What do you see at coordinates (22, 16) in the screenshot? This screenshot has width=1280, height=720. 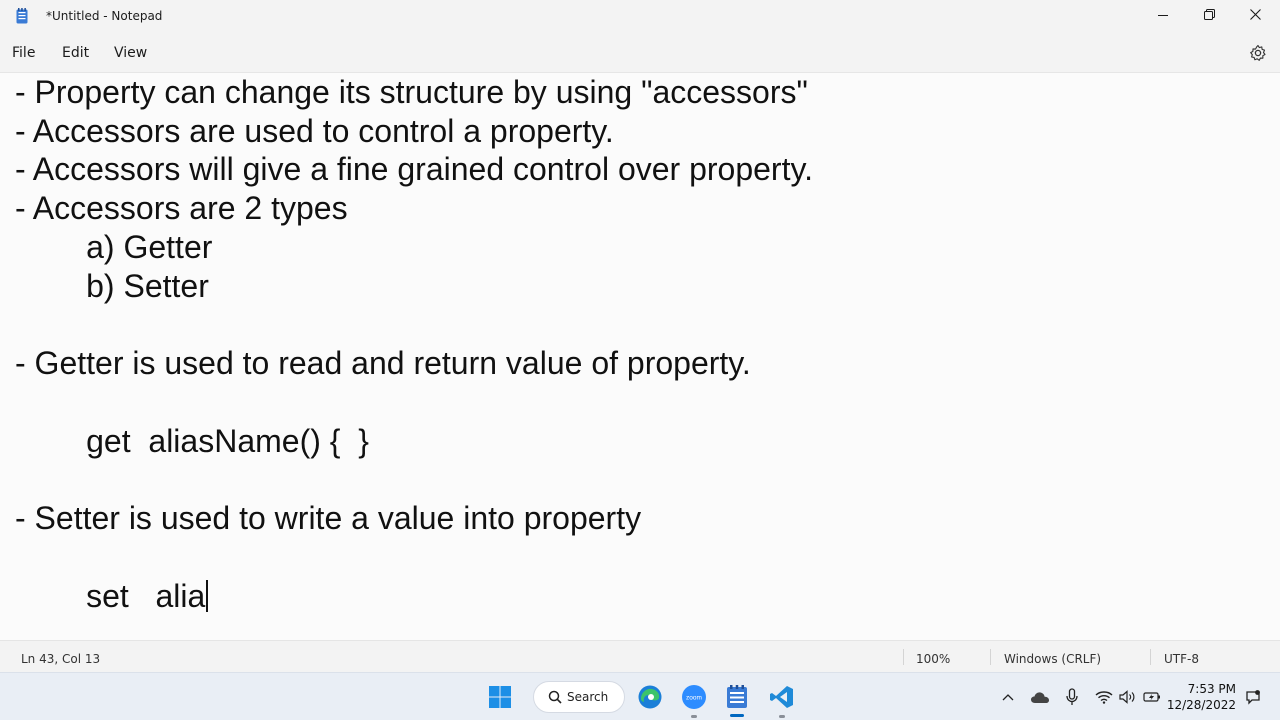 I see `notepad-app-icon` at bounding box center [22, 16].